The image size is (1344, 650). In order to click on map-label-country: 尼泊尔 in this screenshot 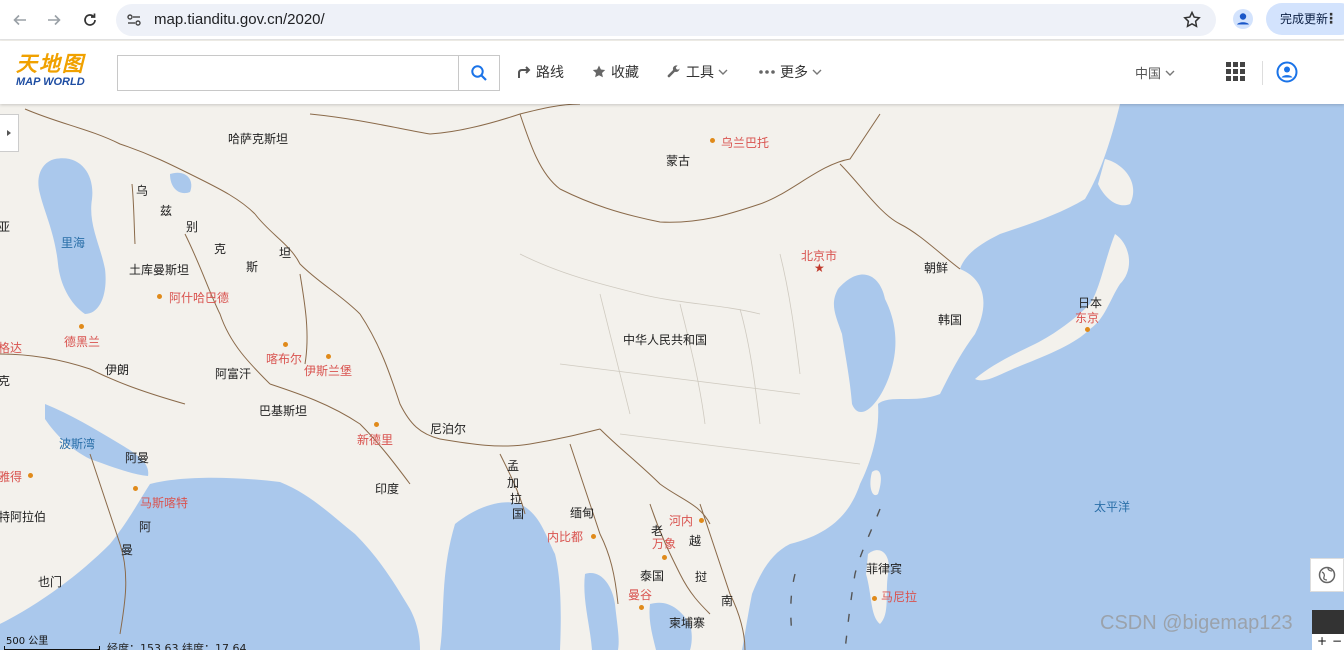, I will do `click(448, 429)`.